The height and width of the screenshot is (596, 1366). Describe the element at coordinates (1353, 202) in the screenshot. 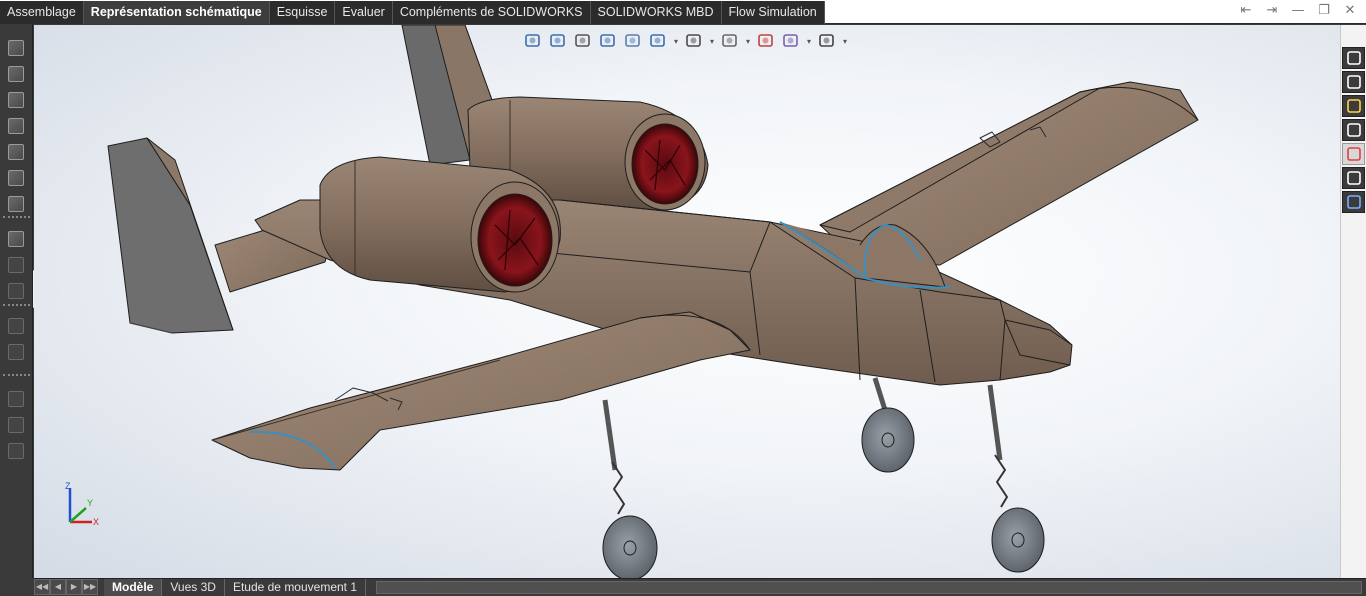

I see `solidworks-forum-icon` at that location.